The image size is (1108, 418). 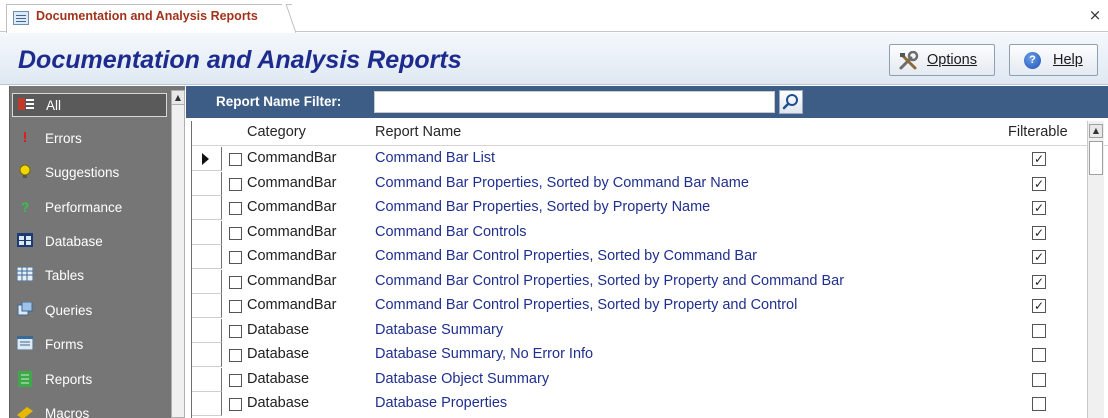 What do you see at coordinates (650, 233) in the screenshot?
I see `table-row: CommandBar Command Bar Controls ✓` at bounding box center [650, 233].